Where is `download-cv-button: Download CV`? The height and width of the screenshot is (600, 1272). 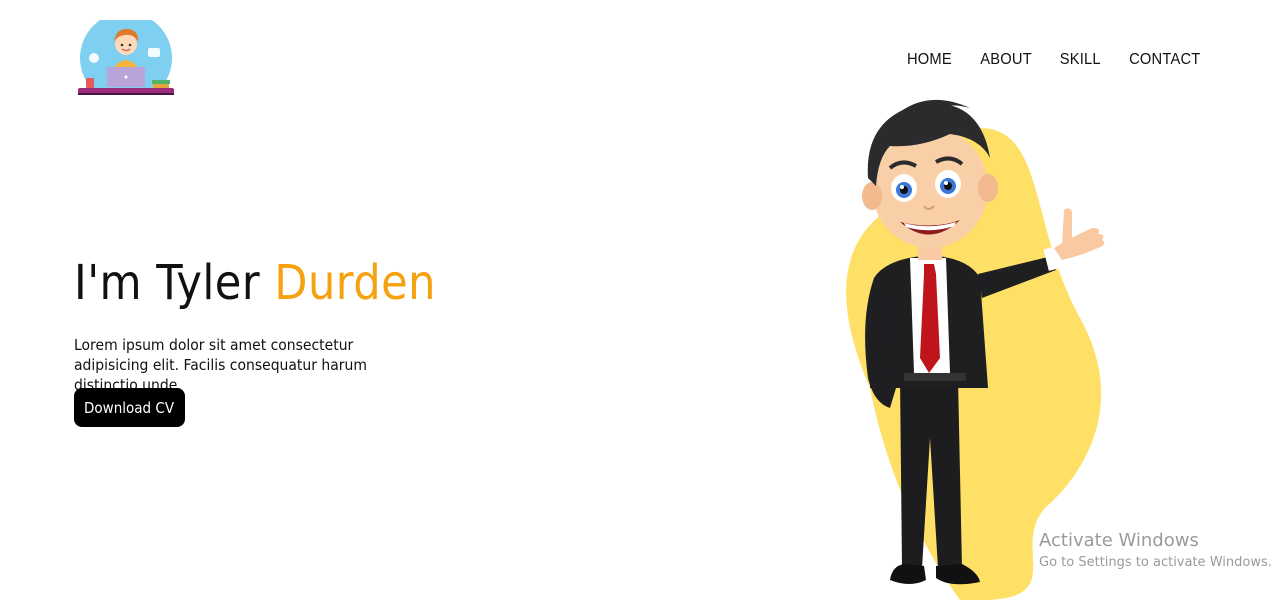
download-cv-button: Download CV is located at coordinates (129, 407).